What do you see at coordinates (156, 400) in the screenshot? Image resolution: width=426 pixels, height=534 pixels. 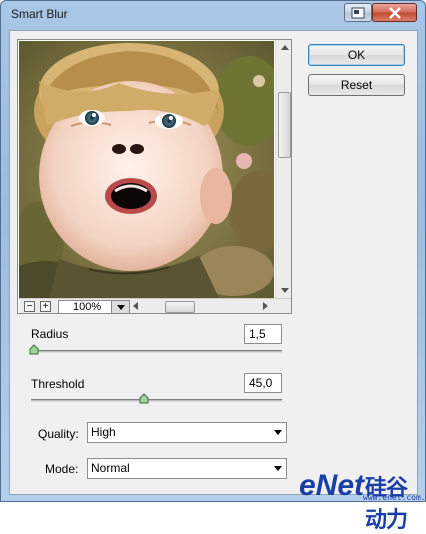 I see `threshold-slider-track` at bounding box center [156, 400].